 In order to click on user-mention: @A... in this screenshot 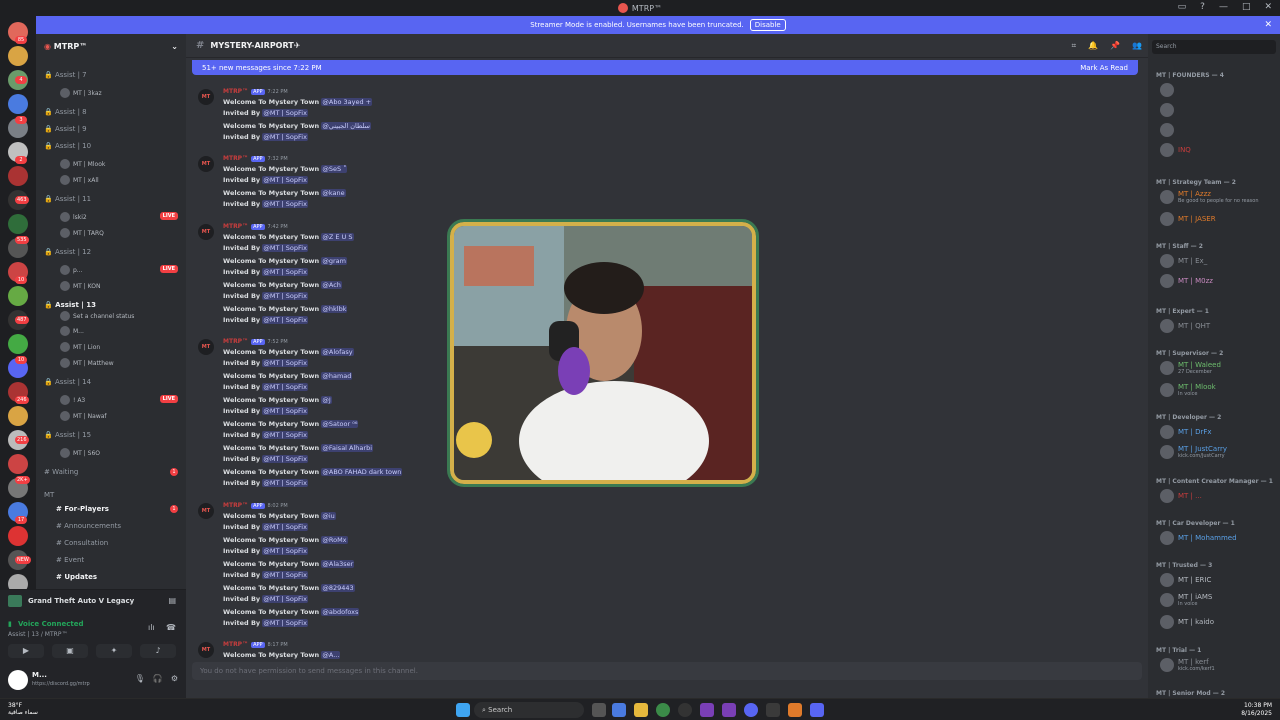, I will do `click(331, 655)`.